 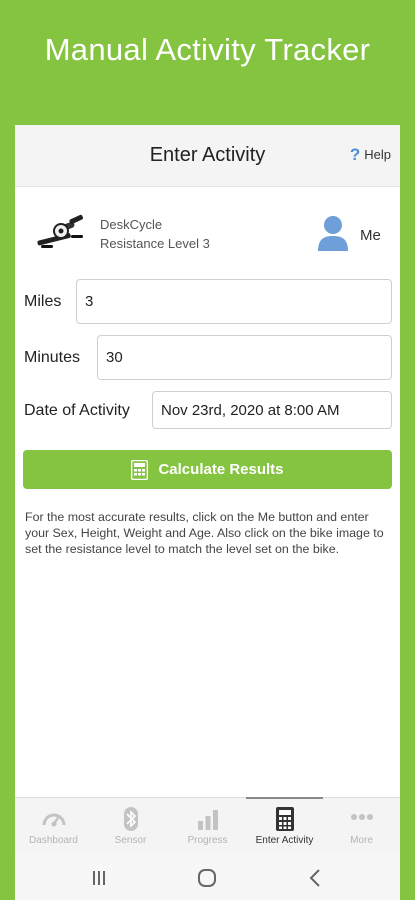 I want to click on system-navigation-bar, so click(x=207, y=877).